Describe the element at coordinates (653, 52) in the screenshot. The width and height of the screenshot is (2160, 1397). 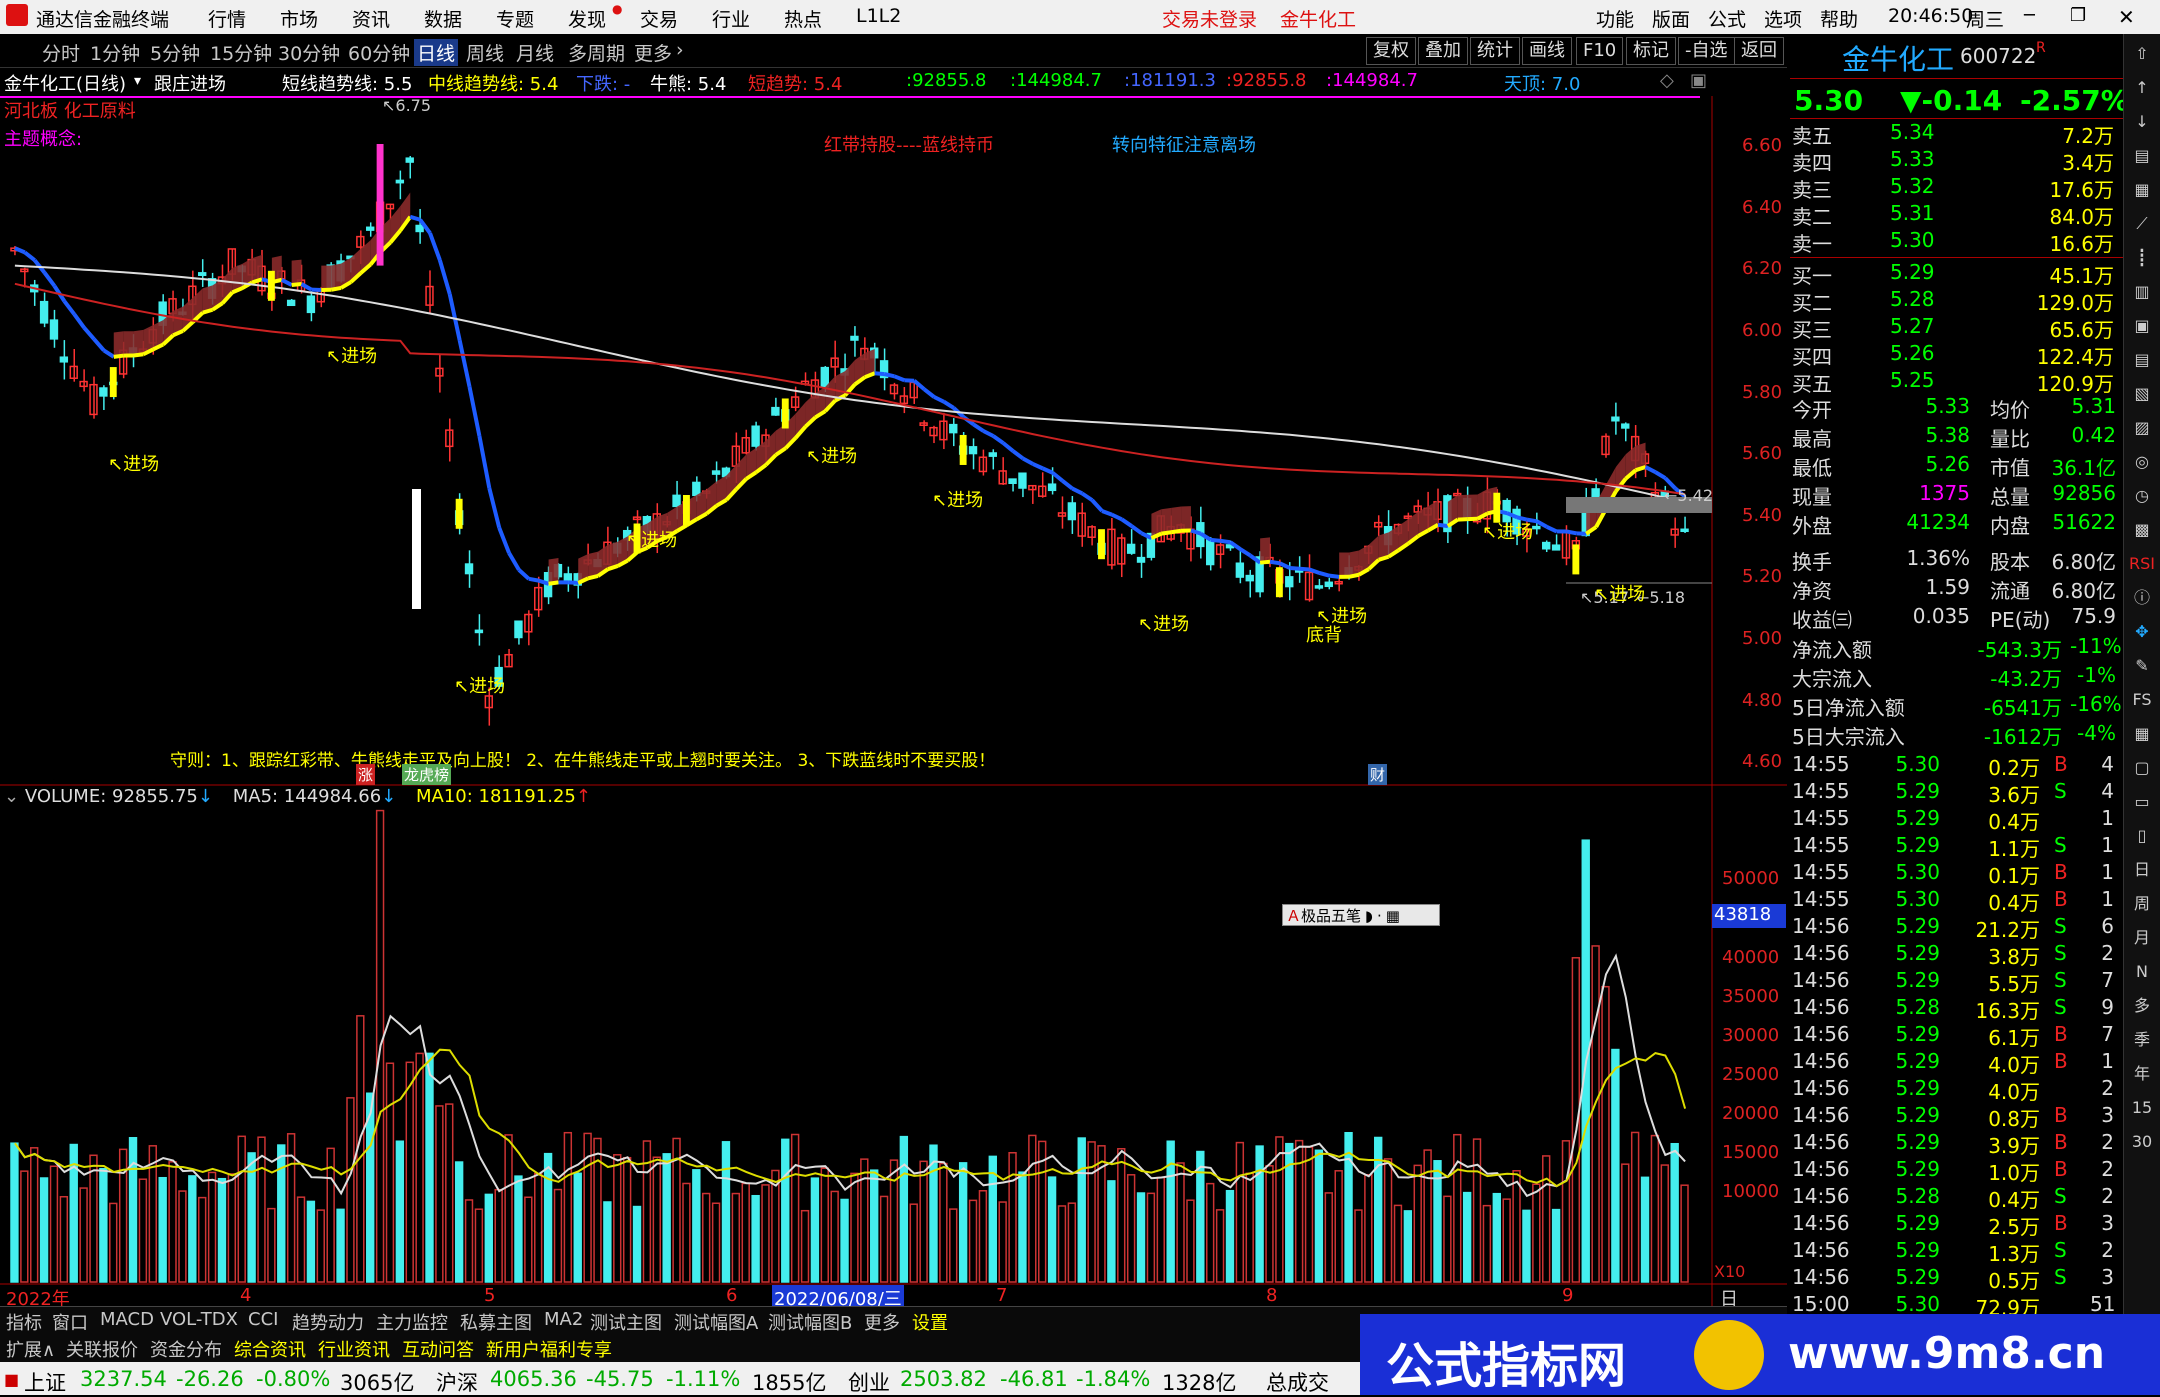
I see `period-more: 更多` at that location.